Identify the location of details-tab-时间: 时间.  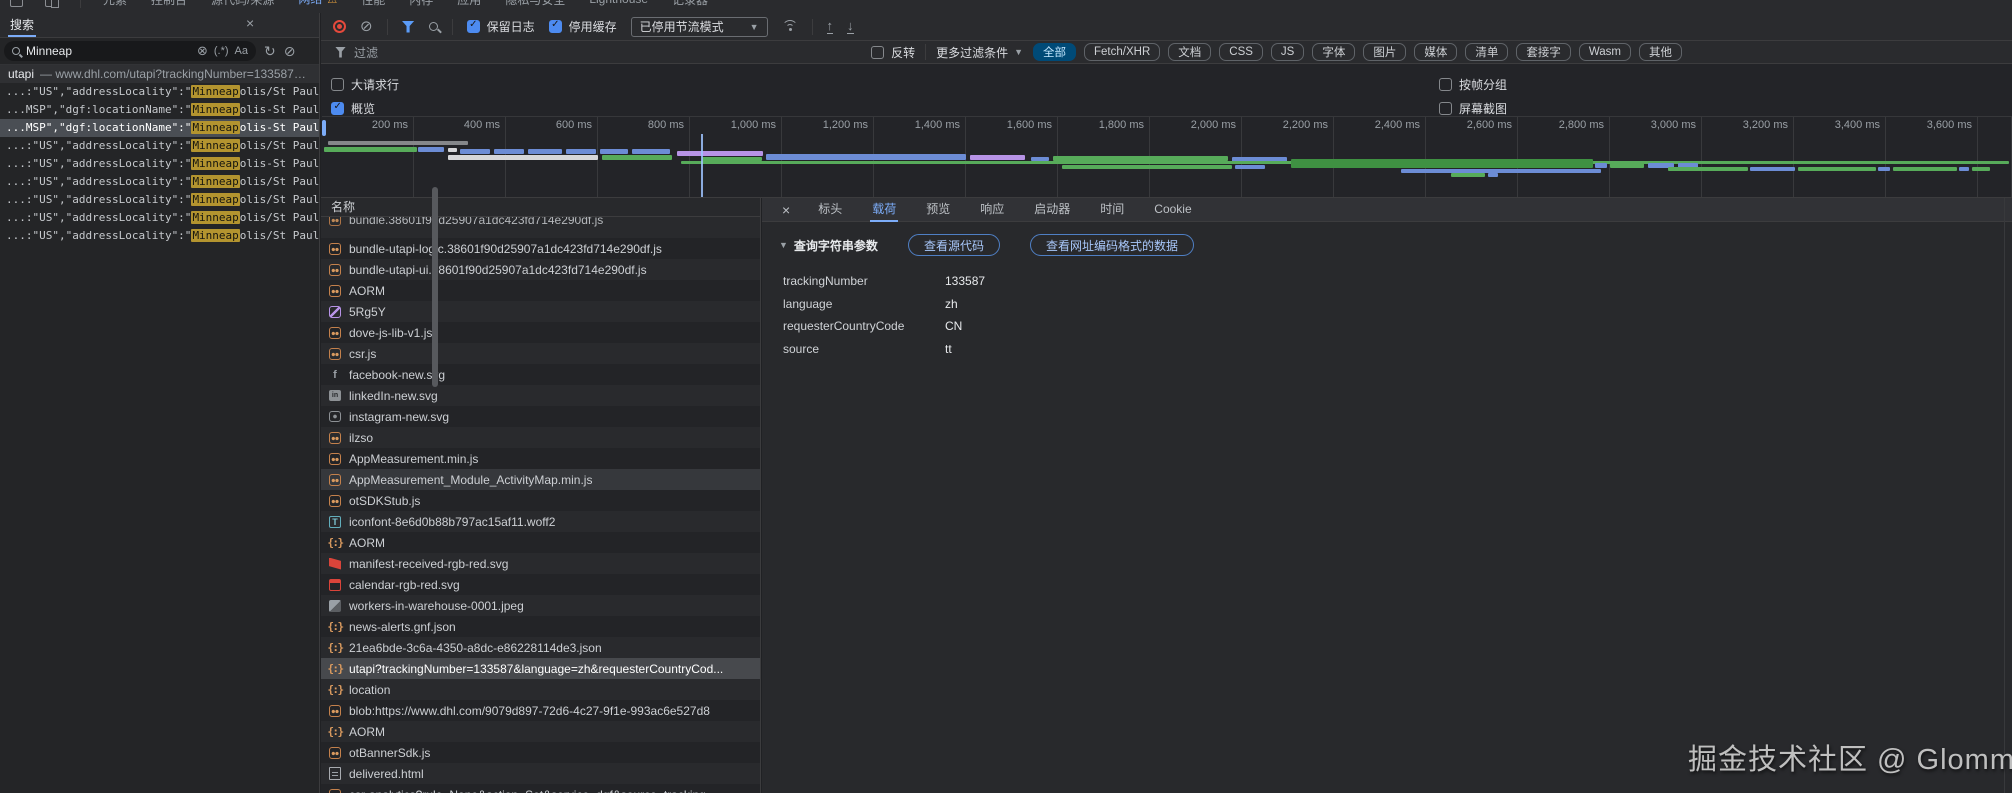
(1112, 210).